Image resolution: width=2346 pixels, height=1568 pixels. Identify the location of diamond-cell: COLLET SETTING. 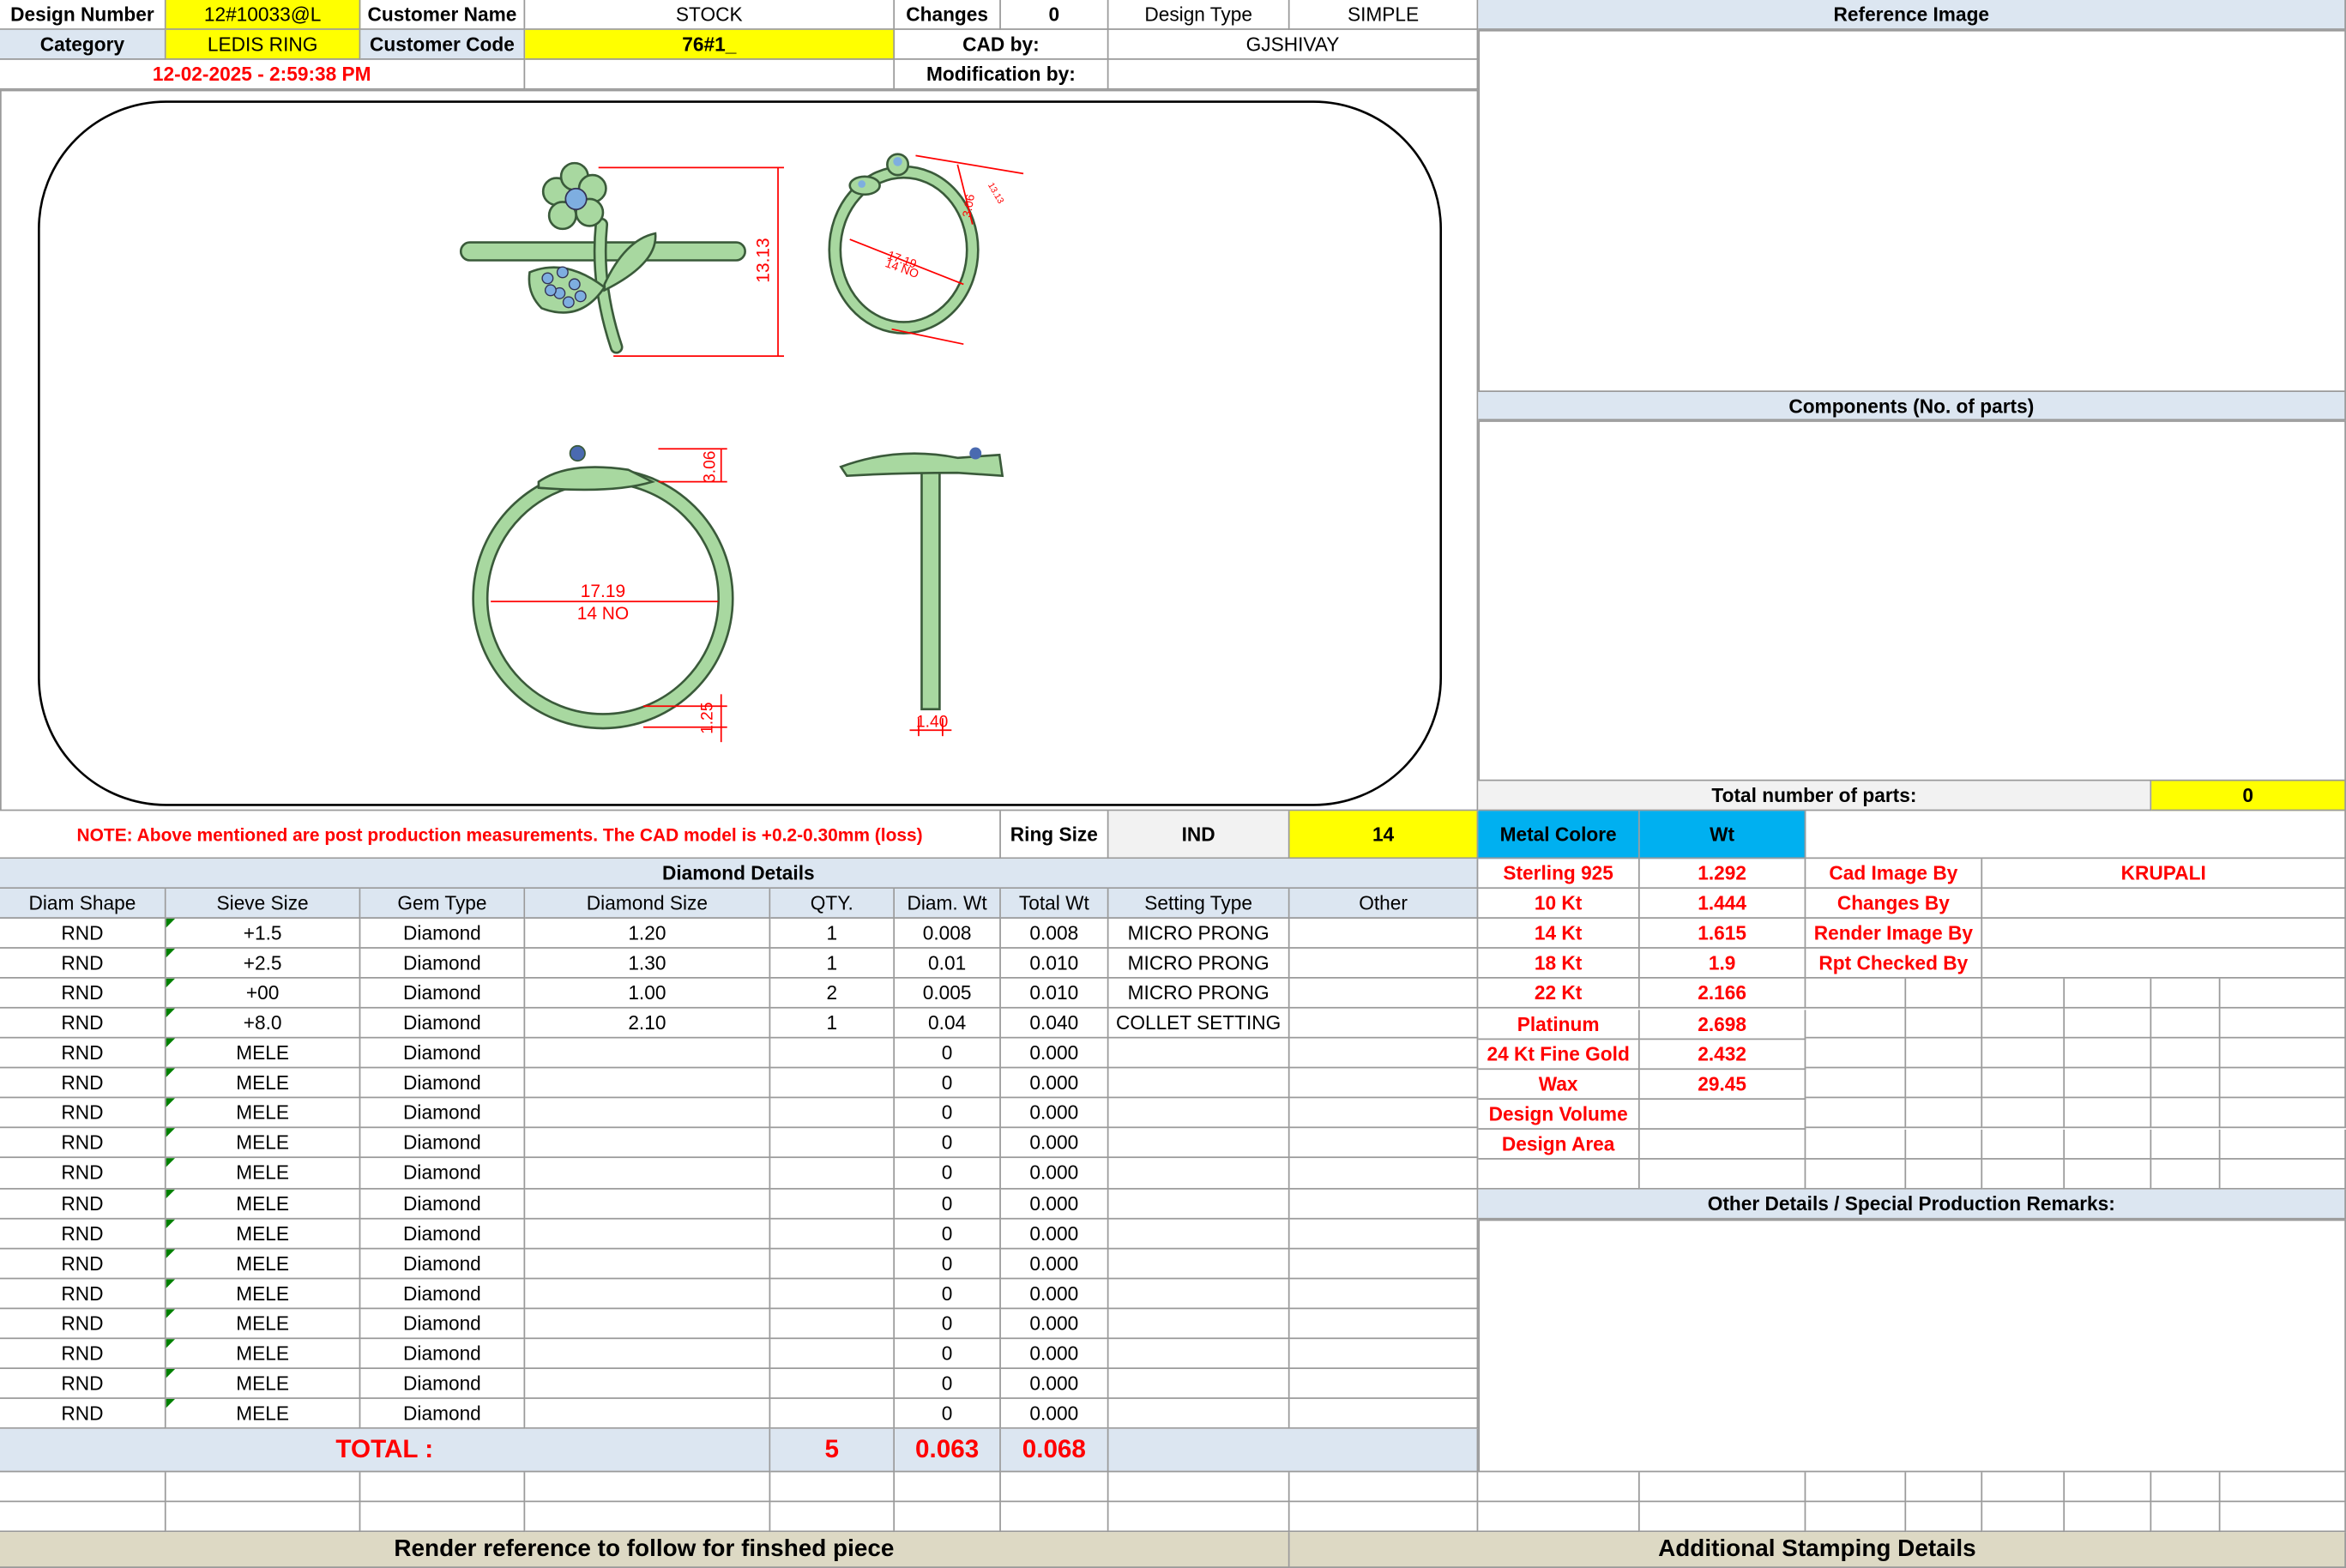
(1199, 1024).